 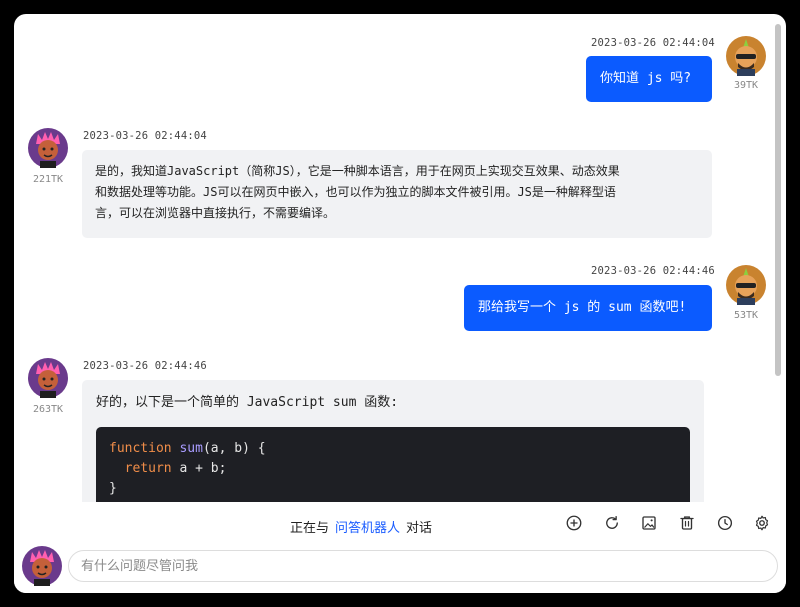 What do you see at coordinates (199, 468) in the screenshot?
I see `code-return-expr: a + b;` at bounding box center [199, 468].